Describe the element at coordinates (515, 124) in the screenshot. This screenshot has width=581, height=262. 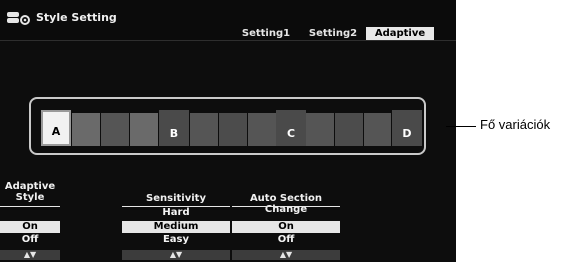
I see `main-variations-annotation: Fő variációk` at that location.